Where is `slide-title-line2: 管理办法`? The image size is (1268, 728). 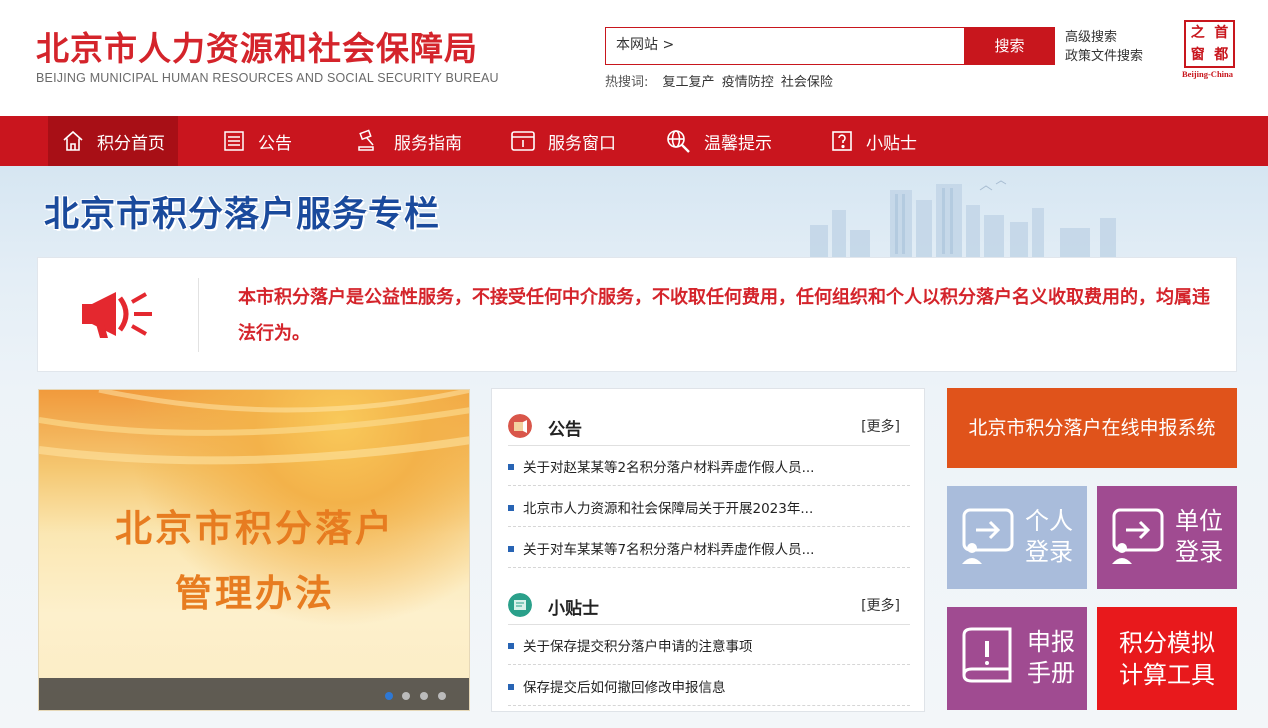 slide-title-line2: 管理办法 is located at coordinates (255, 593).